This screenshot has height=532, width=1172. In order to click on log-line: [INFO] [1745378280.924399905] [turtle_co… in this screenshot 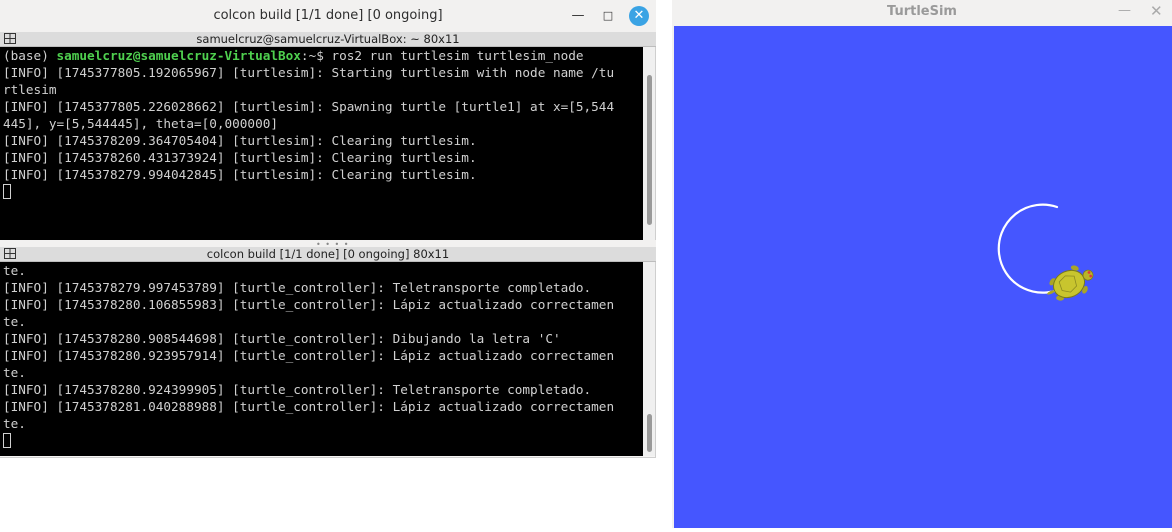, I will do `click(297, 389)`.